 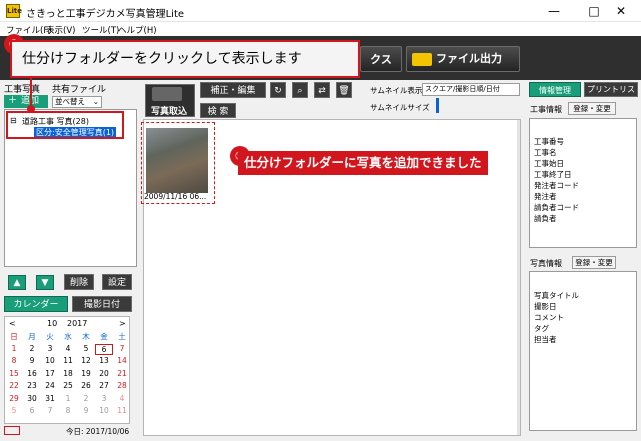 I want to click on calendar-day: 19, so click(x=86, y=373).